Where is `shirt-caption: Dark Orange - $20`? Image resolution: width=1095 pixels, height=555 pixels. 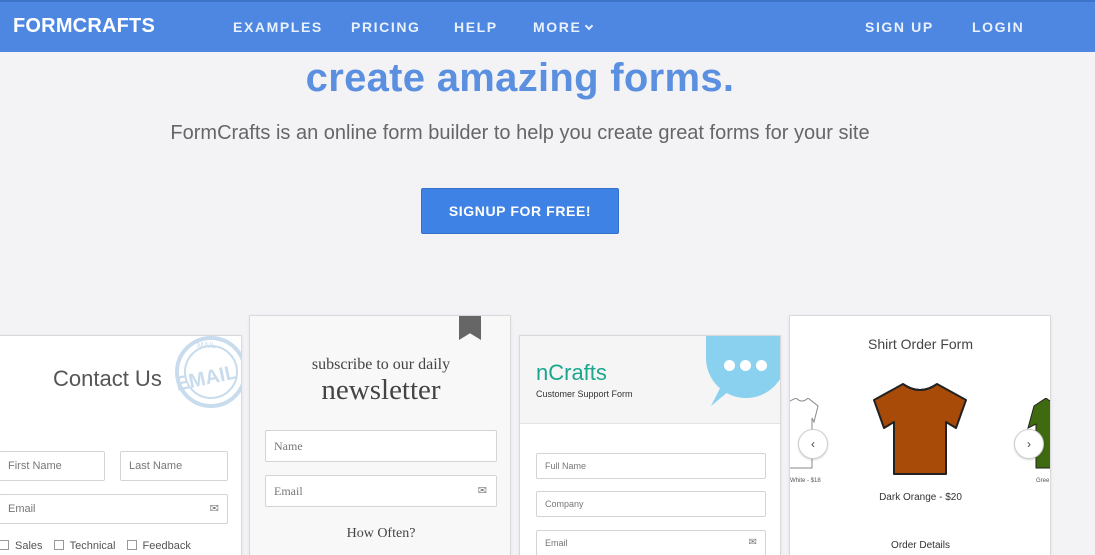
shirt-caption: Dark Orange - $20 is located at coordinates (920, 497).